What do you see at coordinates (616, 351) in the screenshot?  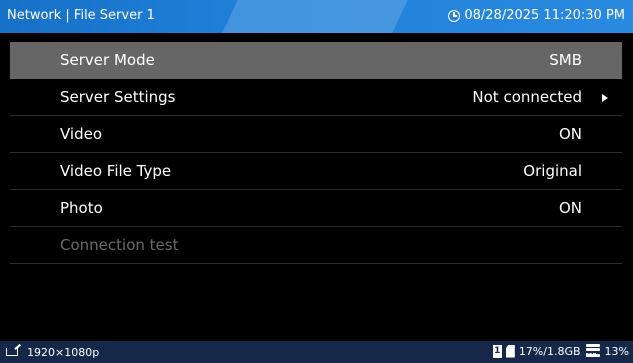 I see `drive-usage-text: 13%` at bounding box center [616, 351].